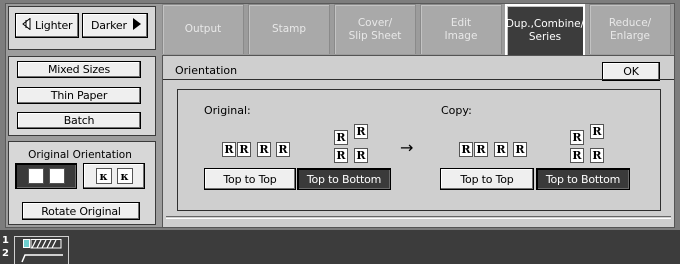  What do you see at coordinates (54, 25) in the screenshot?
I see `lighter-label: Lighter` at bounding box center [54, 25].